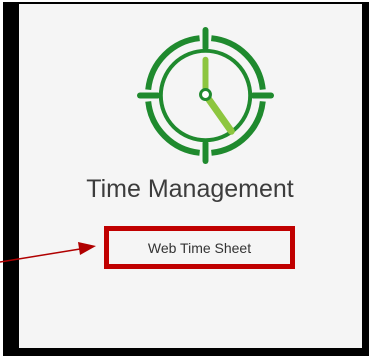 The image size is (372, 358). I want to click on card-title: Time Management, so click(190, 189).